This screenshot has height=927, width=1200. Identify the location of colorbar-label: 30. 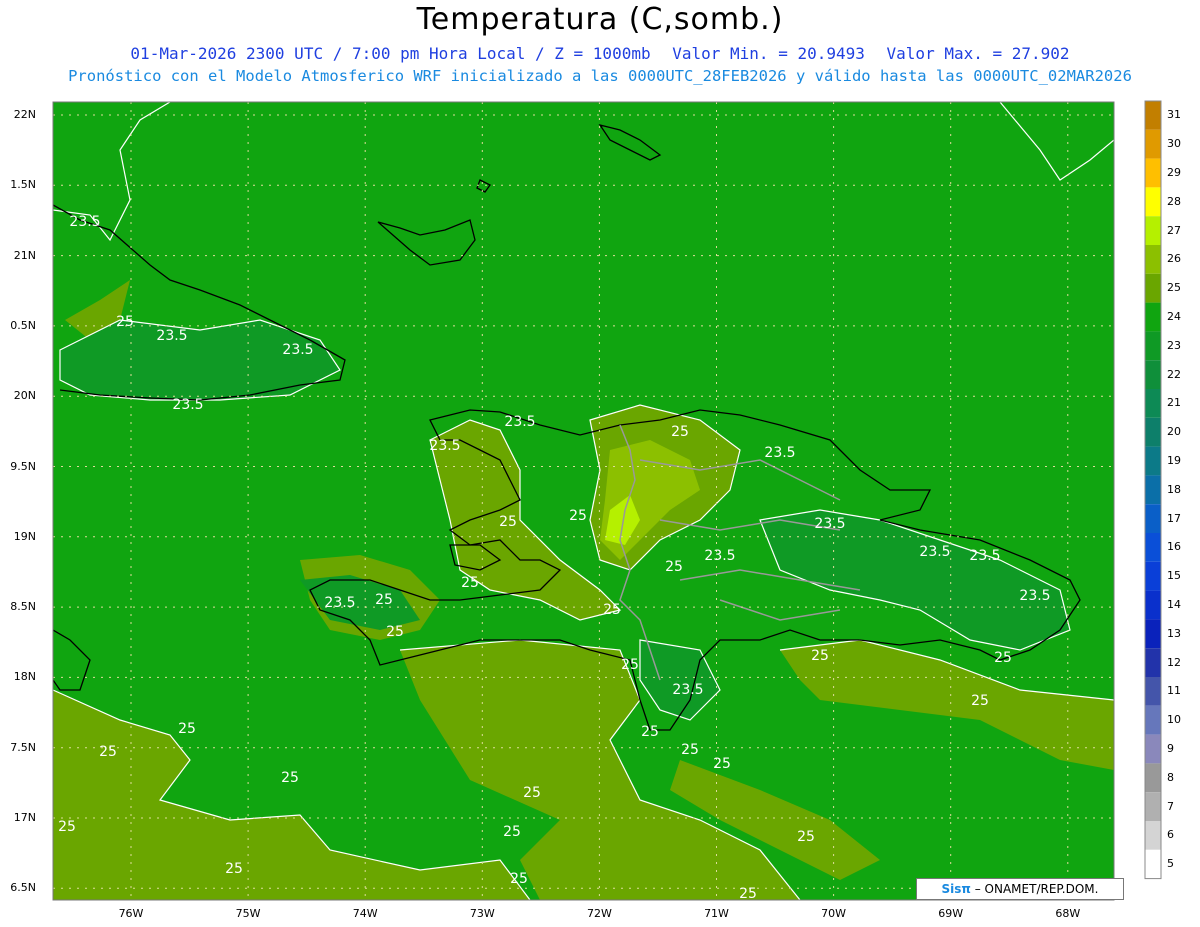
(1174, 144).